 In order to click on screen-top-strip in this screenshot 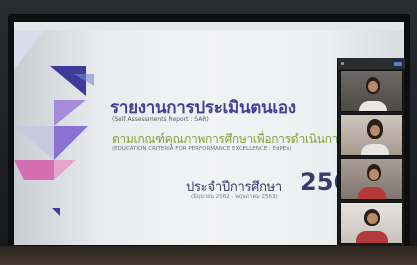, I will do `click(209, 26)`.